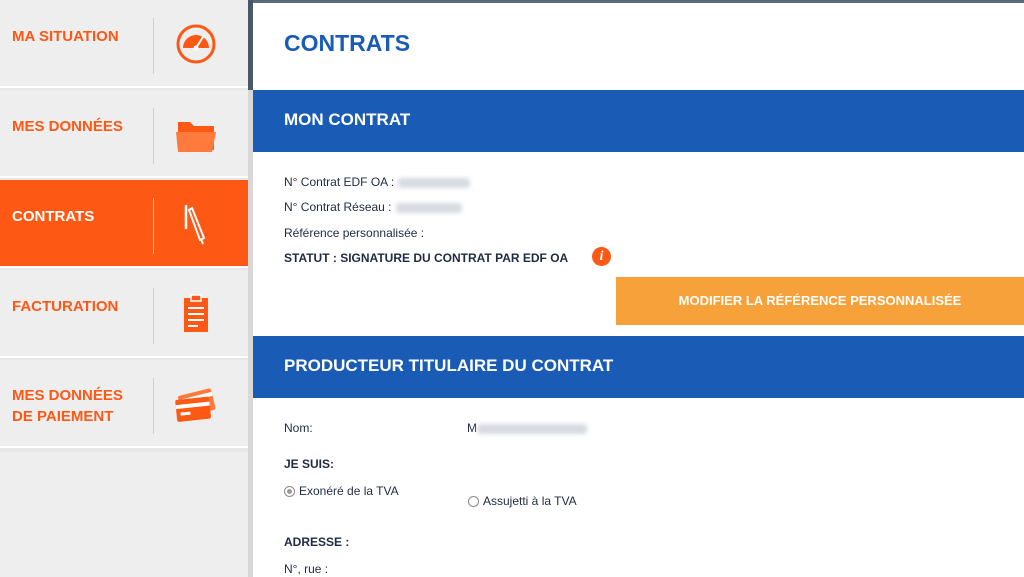 Image resolution: width=1024 pixels, height=577 pixels. I want to click on nom-label: Nom:, so click(298, 428).